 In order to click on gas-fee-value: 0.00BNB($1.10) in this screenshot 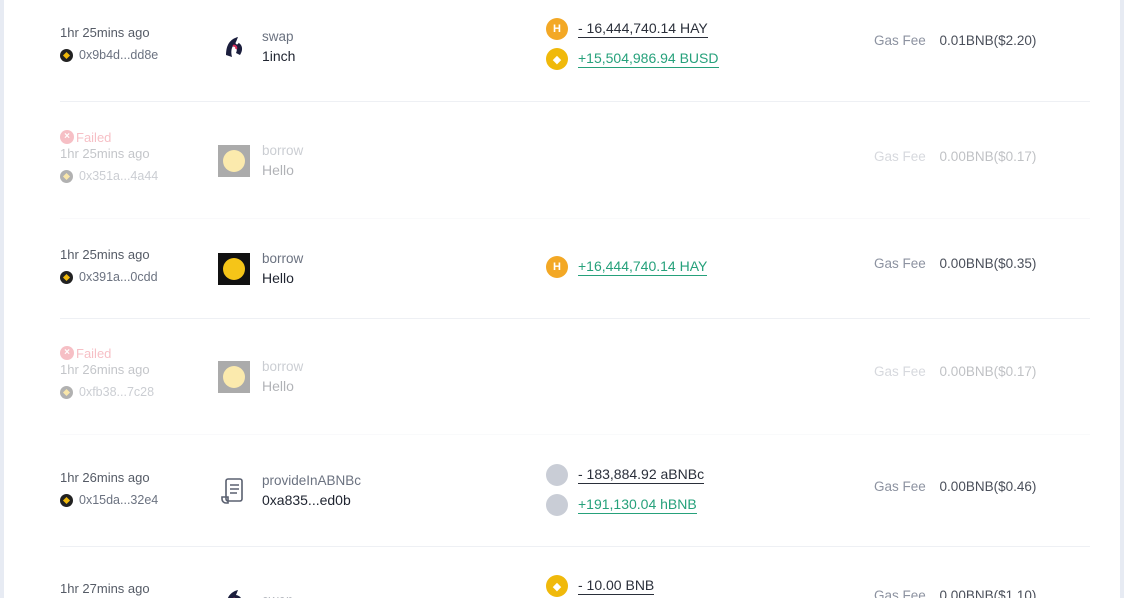, I will do `click(988, 593)`.